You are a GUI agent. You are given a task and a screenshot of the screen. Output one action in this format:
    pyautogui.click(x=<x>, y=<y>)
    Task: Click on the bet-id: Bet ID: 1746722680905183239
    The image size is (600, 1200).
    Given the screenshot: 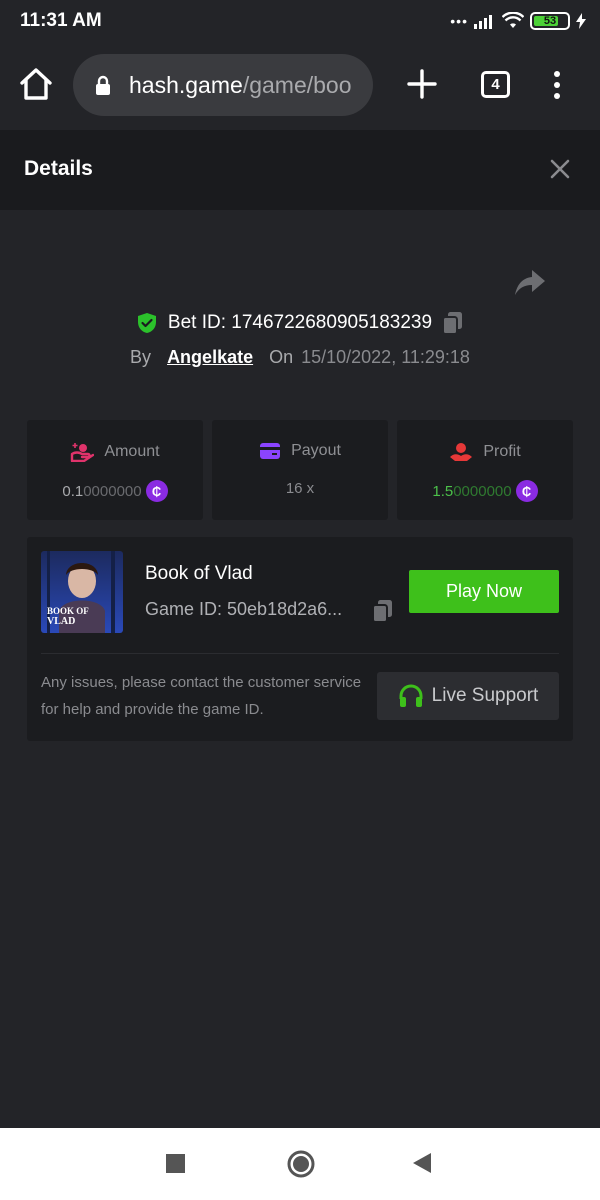 What is the action you would take?
    pyautogui.click(x=300, y=322)
    